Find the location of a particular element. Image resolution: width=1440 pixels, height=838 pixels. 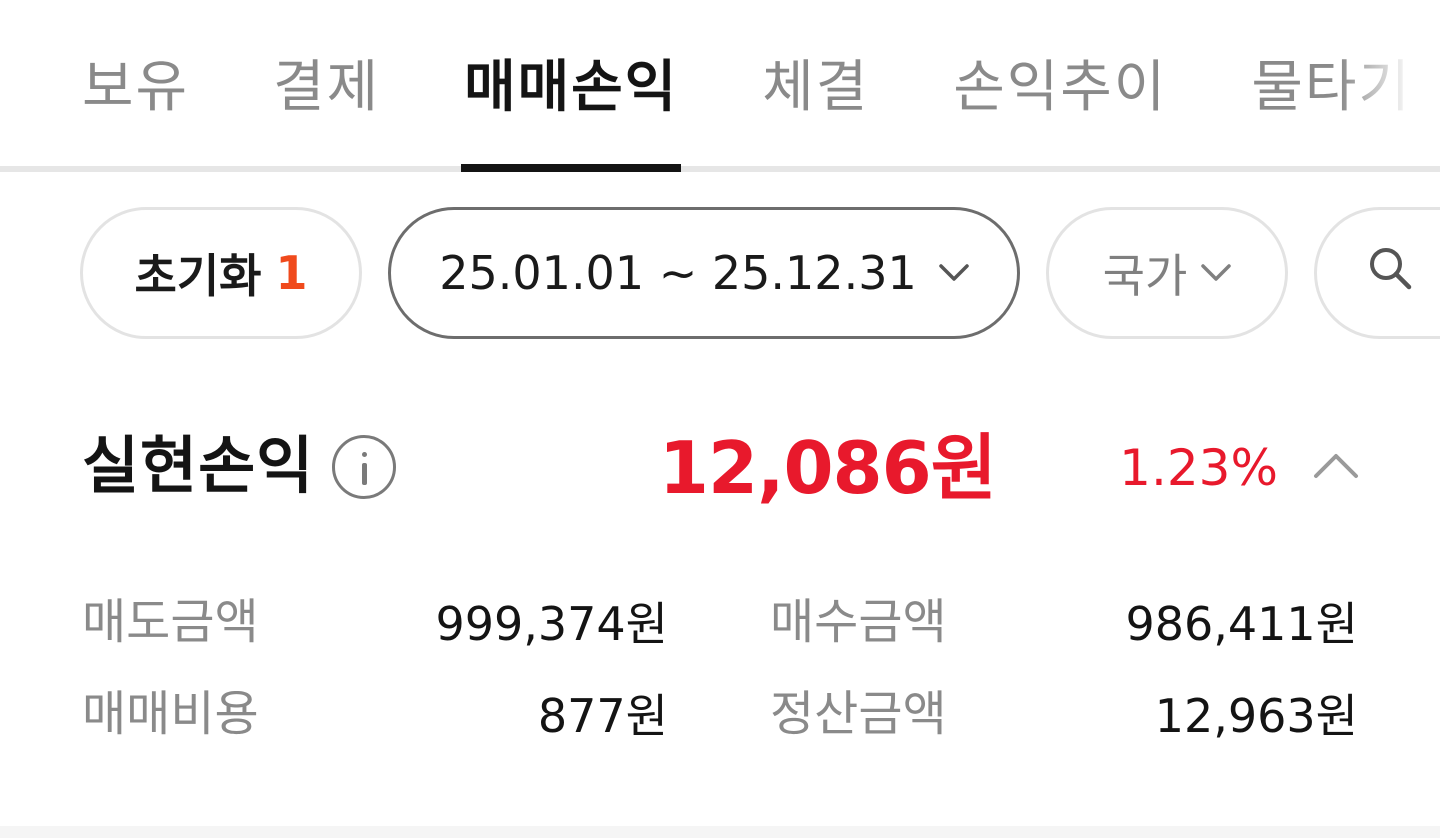

settlement-value: 12,963원 is located at coordinates (1256, 716).